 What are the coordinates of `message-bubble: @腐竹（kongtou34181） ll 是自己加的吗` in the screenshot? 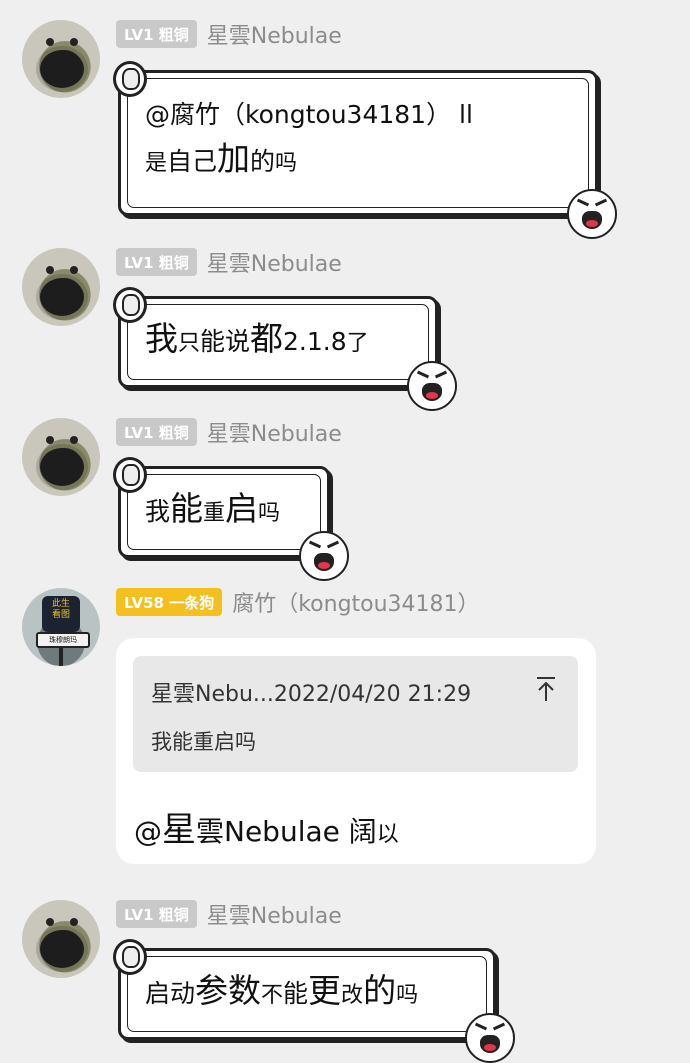 It's located at (365, 150).